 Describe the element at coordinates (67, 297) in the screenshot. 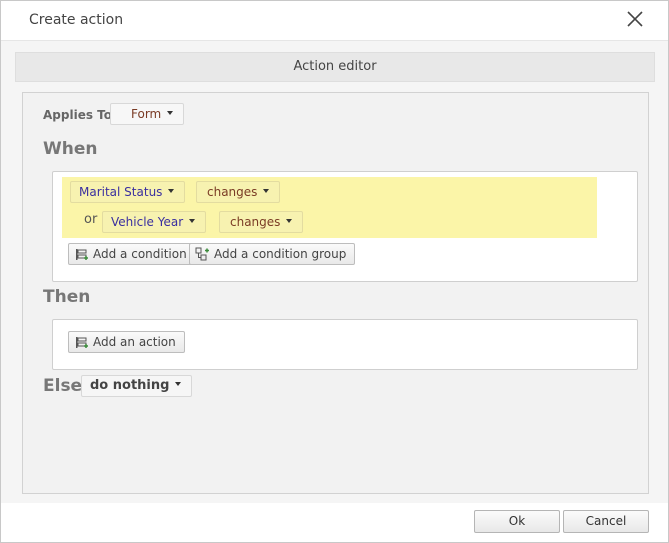

I see `then-heading: Then` at that location.